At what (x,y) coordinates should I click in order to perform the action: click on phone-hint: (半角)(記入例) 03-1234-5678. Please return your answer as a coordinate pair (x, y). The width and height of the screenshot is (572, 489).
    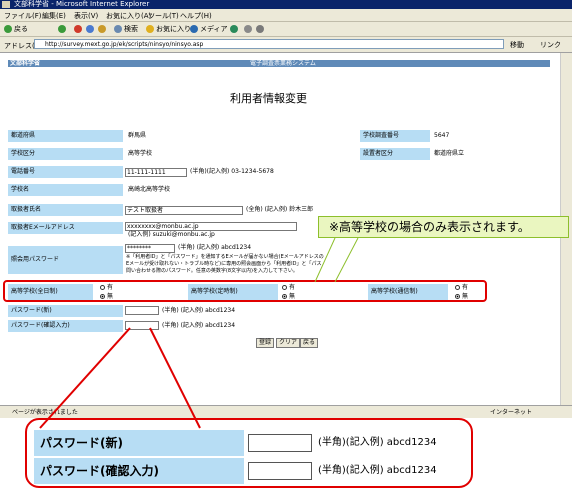
    Looking at the image, I should click on (232, 171).